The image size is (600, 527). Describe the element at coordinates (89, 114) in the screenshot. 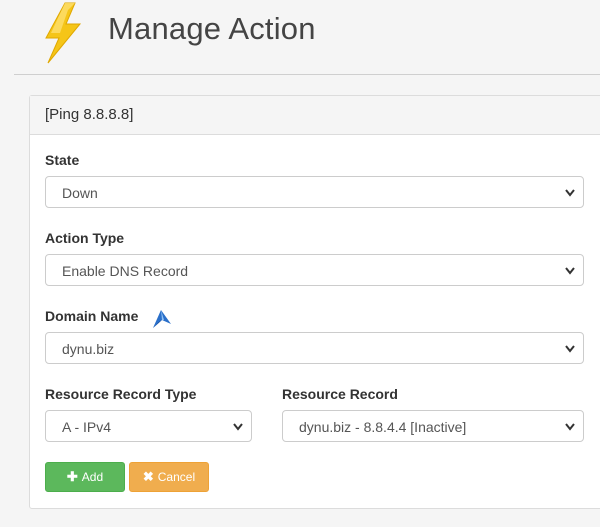

I see `panel-title: [Ping 8.8.8.8]` at that location.